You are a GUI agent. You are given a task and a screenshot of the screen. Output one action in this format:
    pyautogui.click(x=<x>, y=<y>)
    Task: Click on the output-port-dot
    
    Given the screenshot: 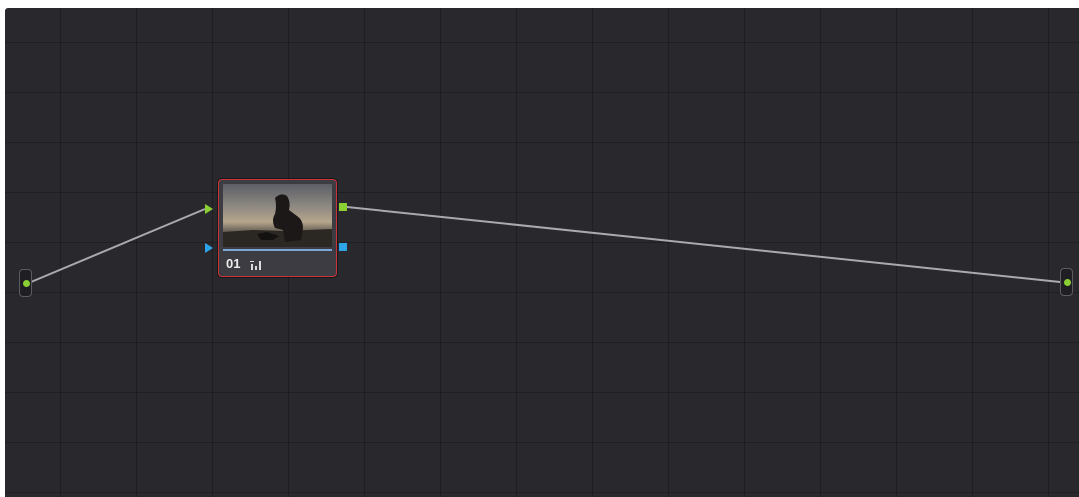 What is the action you would take?
    pyautogui.click(x=1067, y=282)
    